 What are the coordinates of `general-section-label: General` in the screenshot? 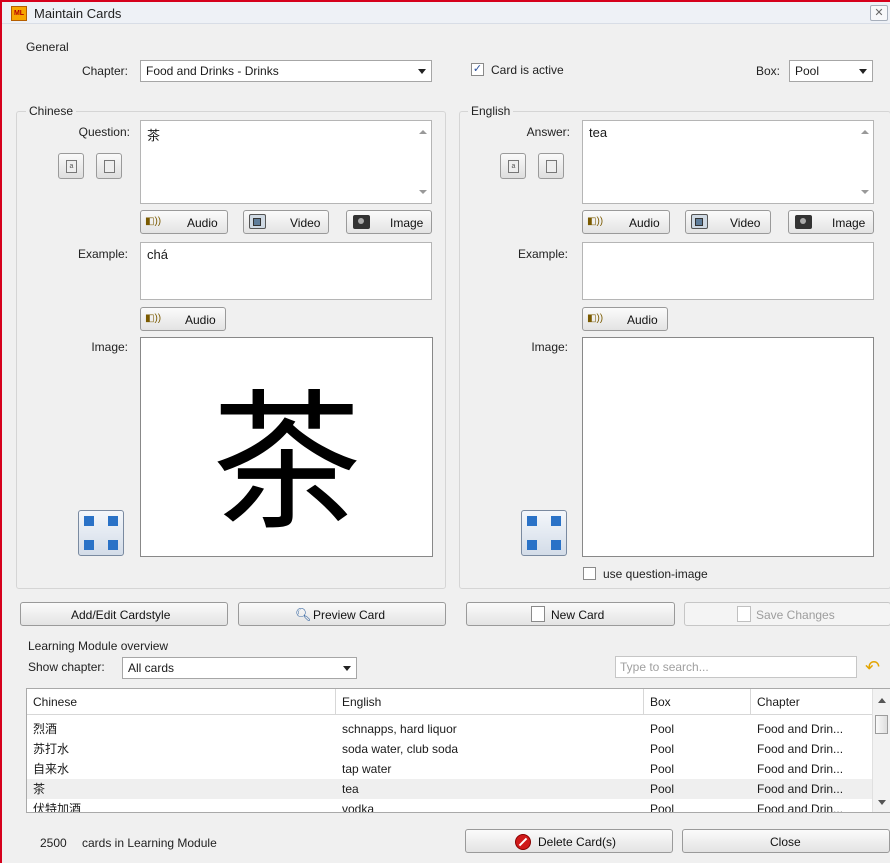 It's located at (47, 47).